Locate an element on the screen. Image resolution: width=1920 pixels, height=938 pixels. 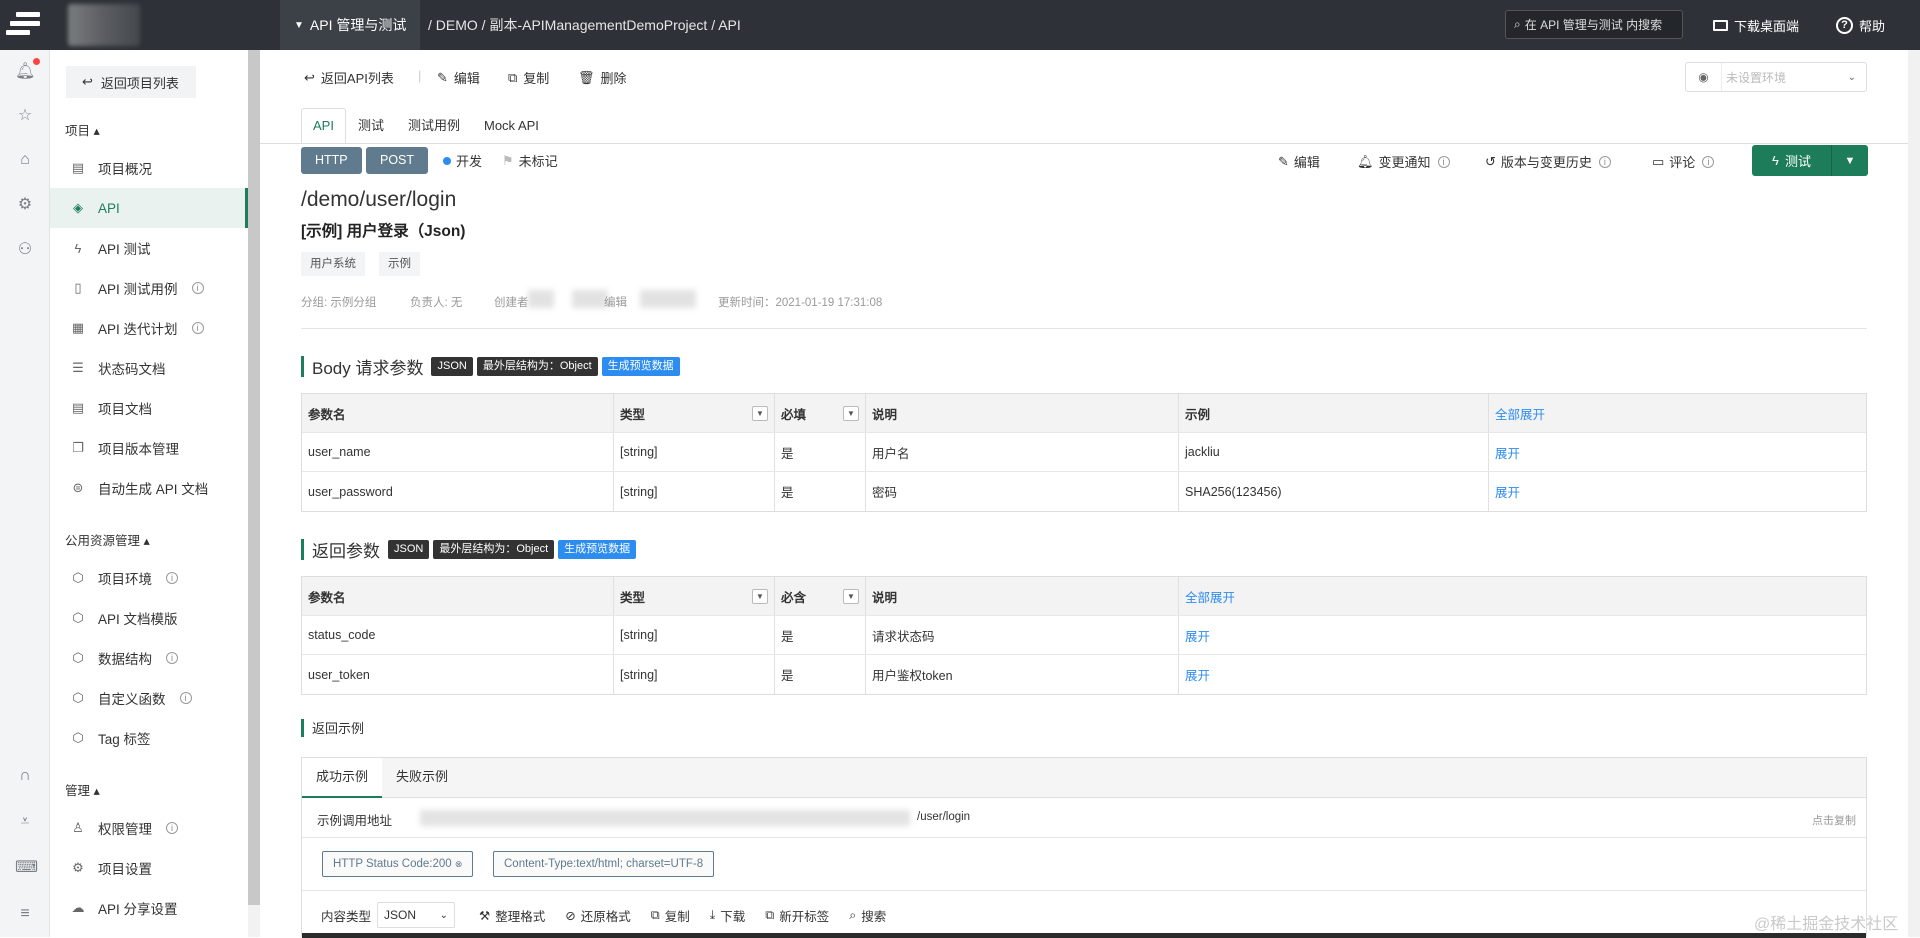
sidebar-item-status-codes: ☰ 状态码文档 is located at coordinates (149, 368).